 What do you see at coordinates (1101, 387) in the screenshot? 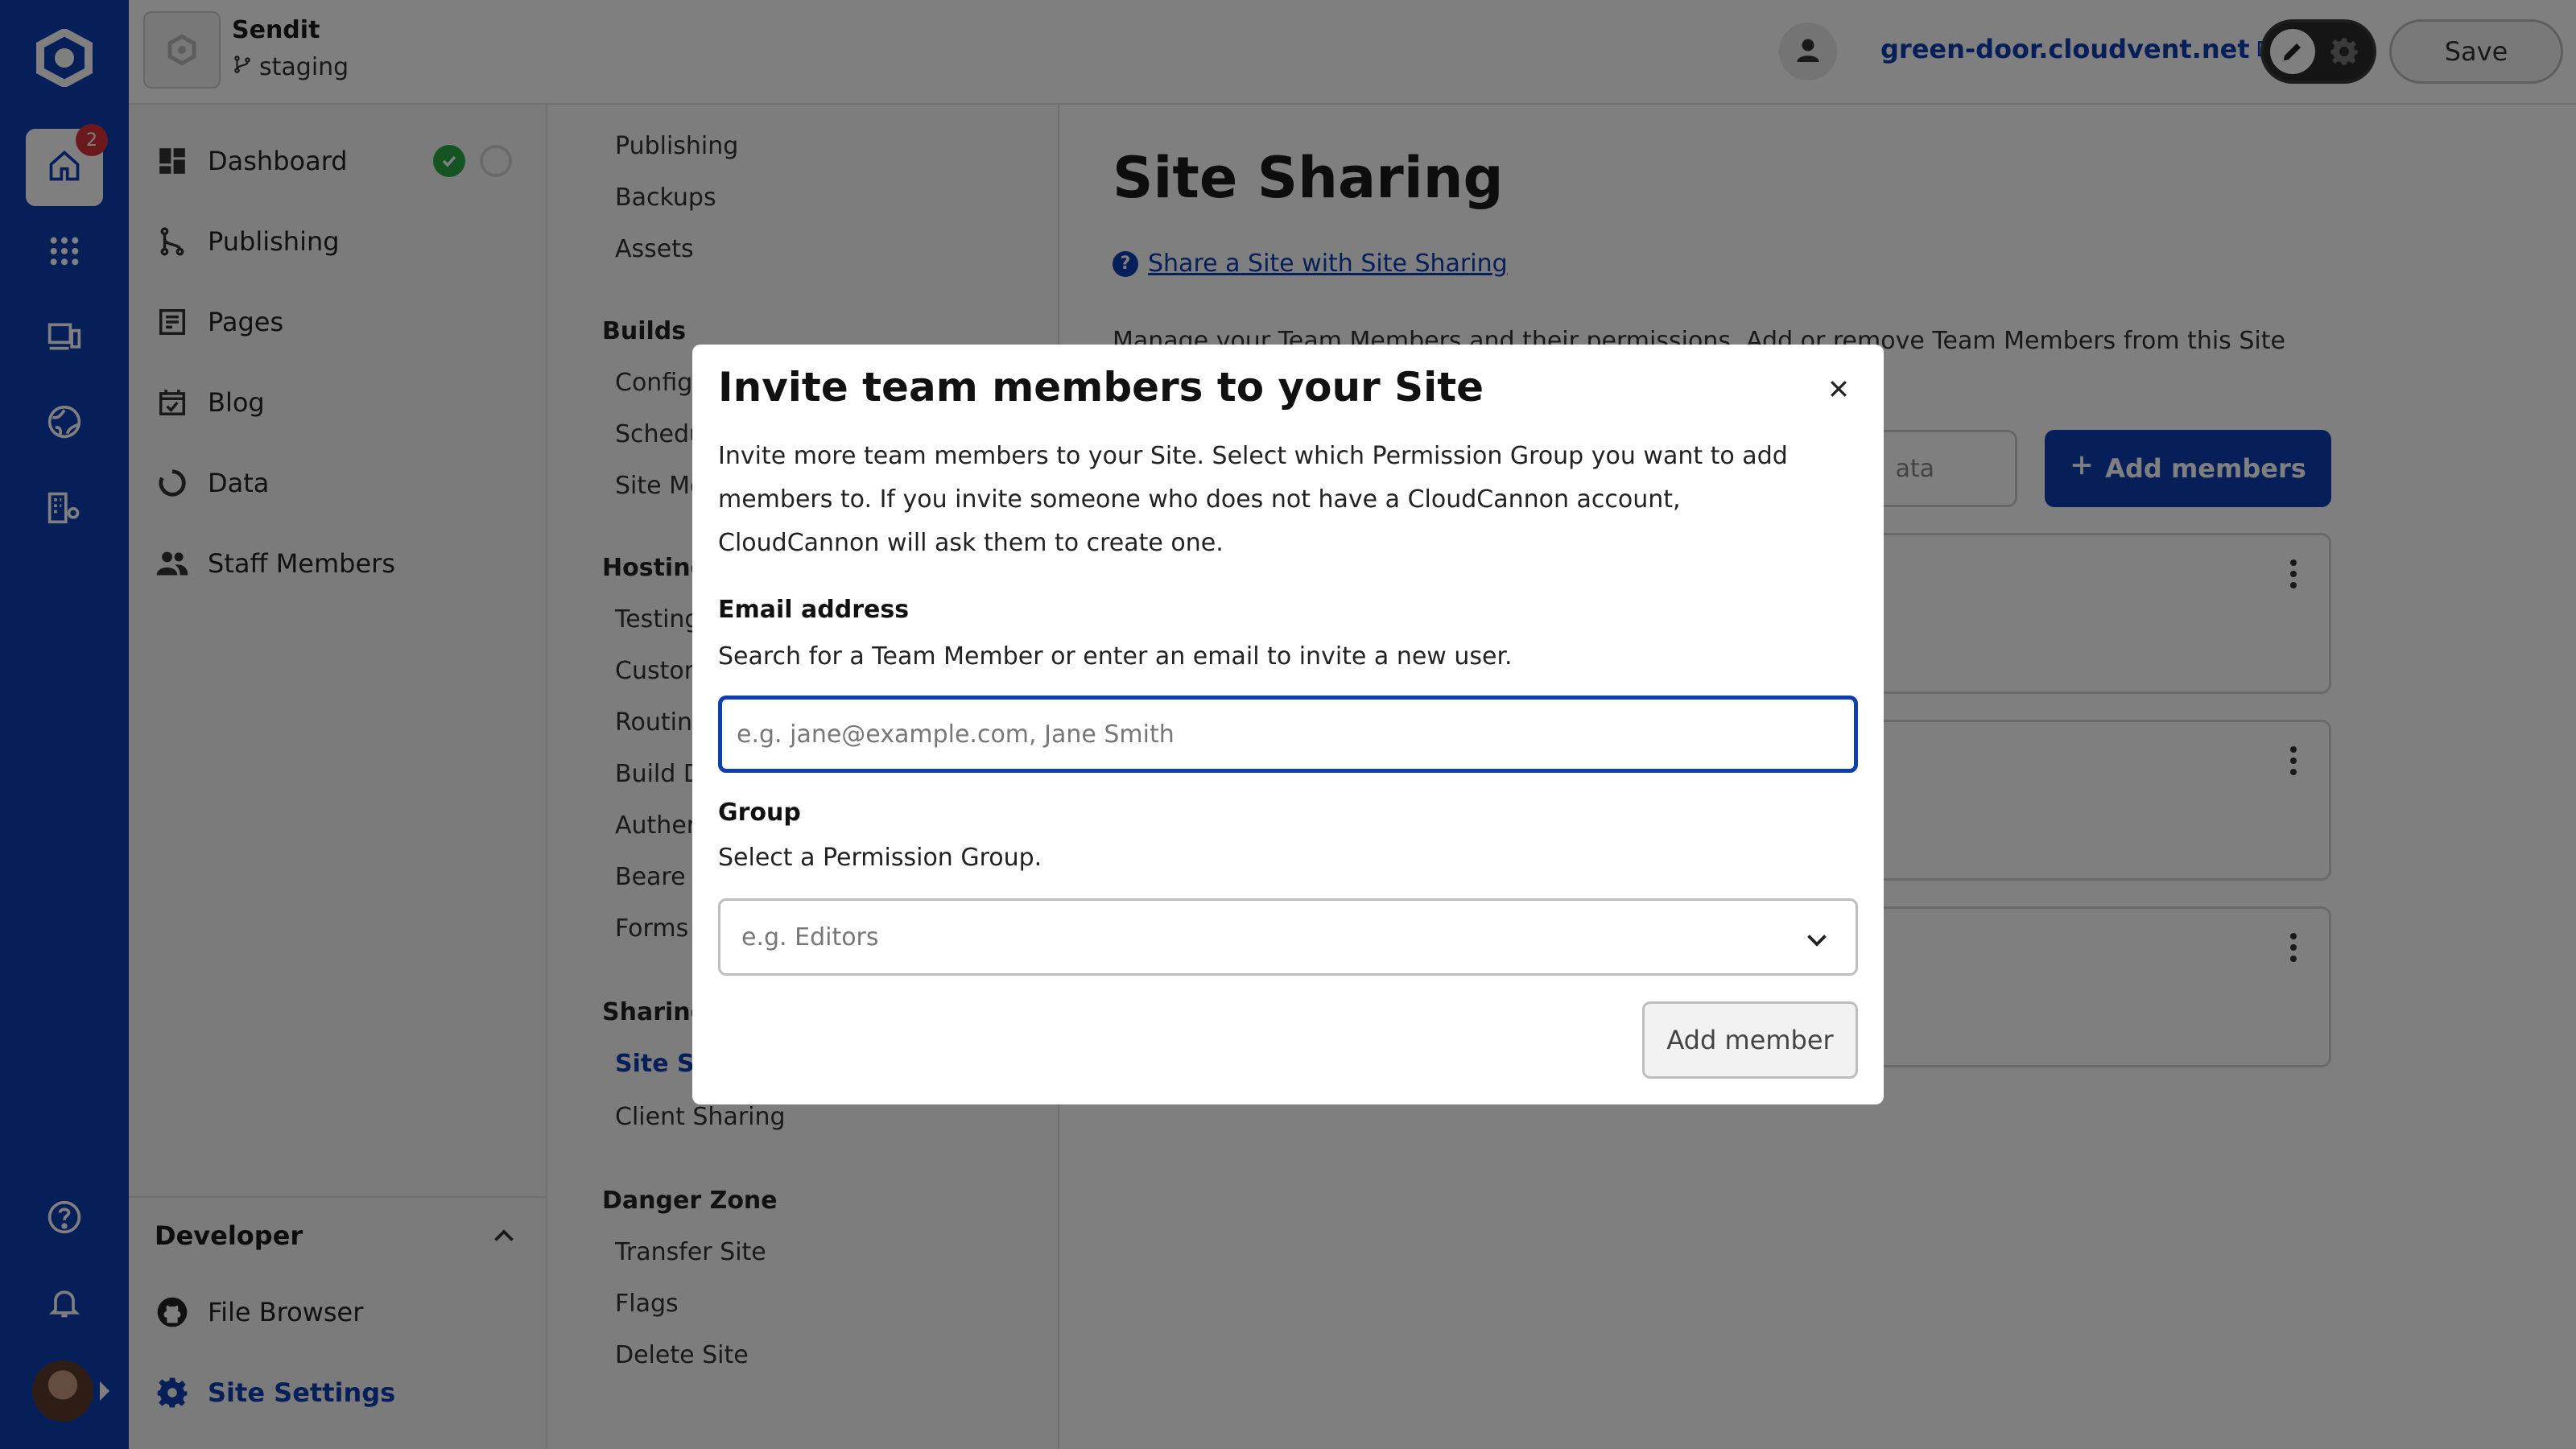
I see `modal-title: Invite team members to your Site` at bounding box center [1101, 387].